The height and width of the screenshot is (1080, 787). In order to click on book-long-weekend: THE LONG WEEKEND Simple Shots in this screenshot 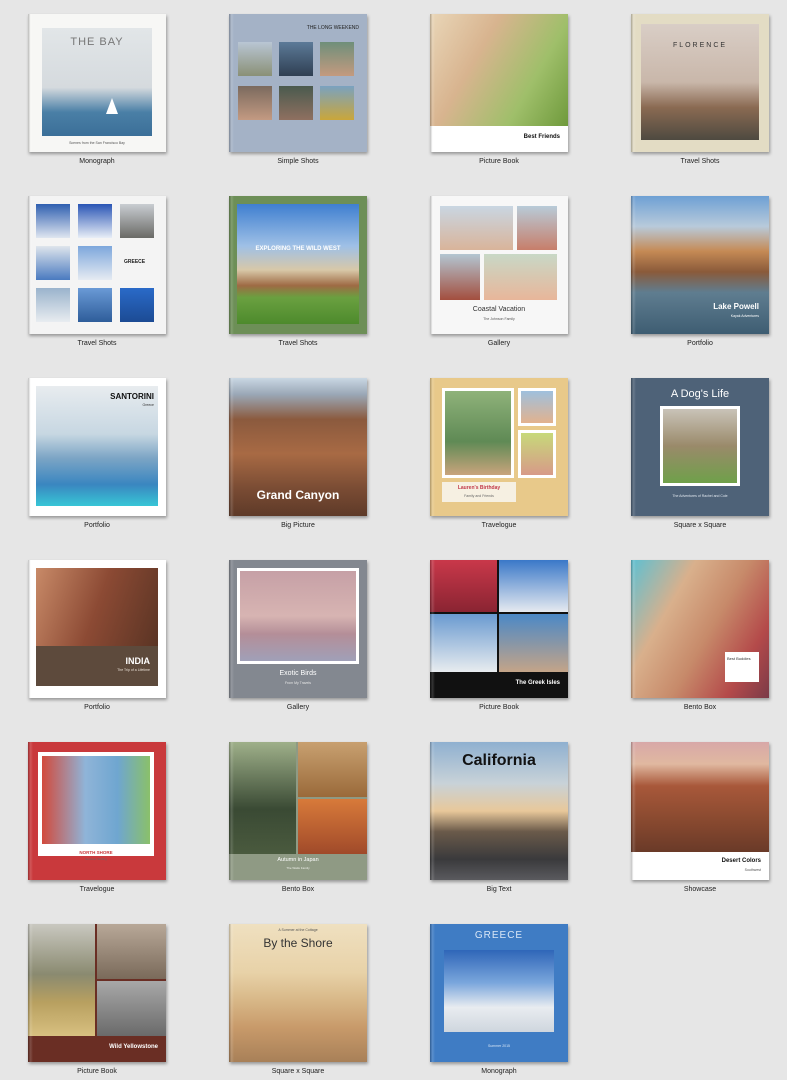, I will do `click(298, 89)`.